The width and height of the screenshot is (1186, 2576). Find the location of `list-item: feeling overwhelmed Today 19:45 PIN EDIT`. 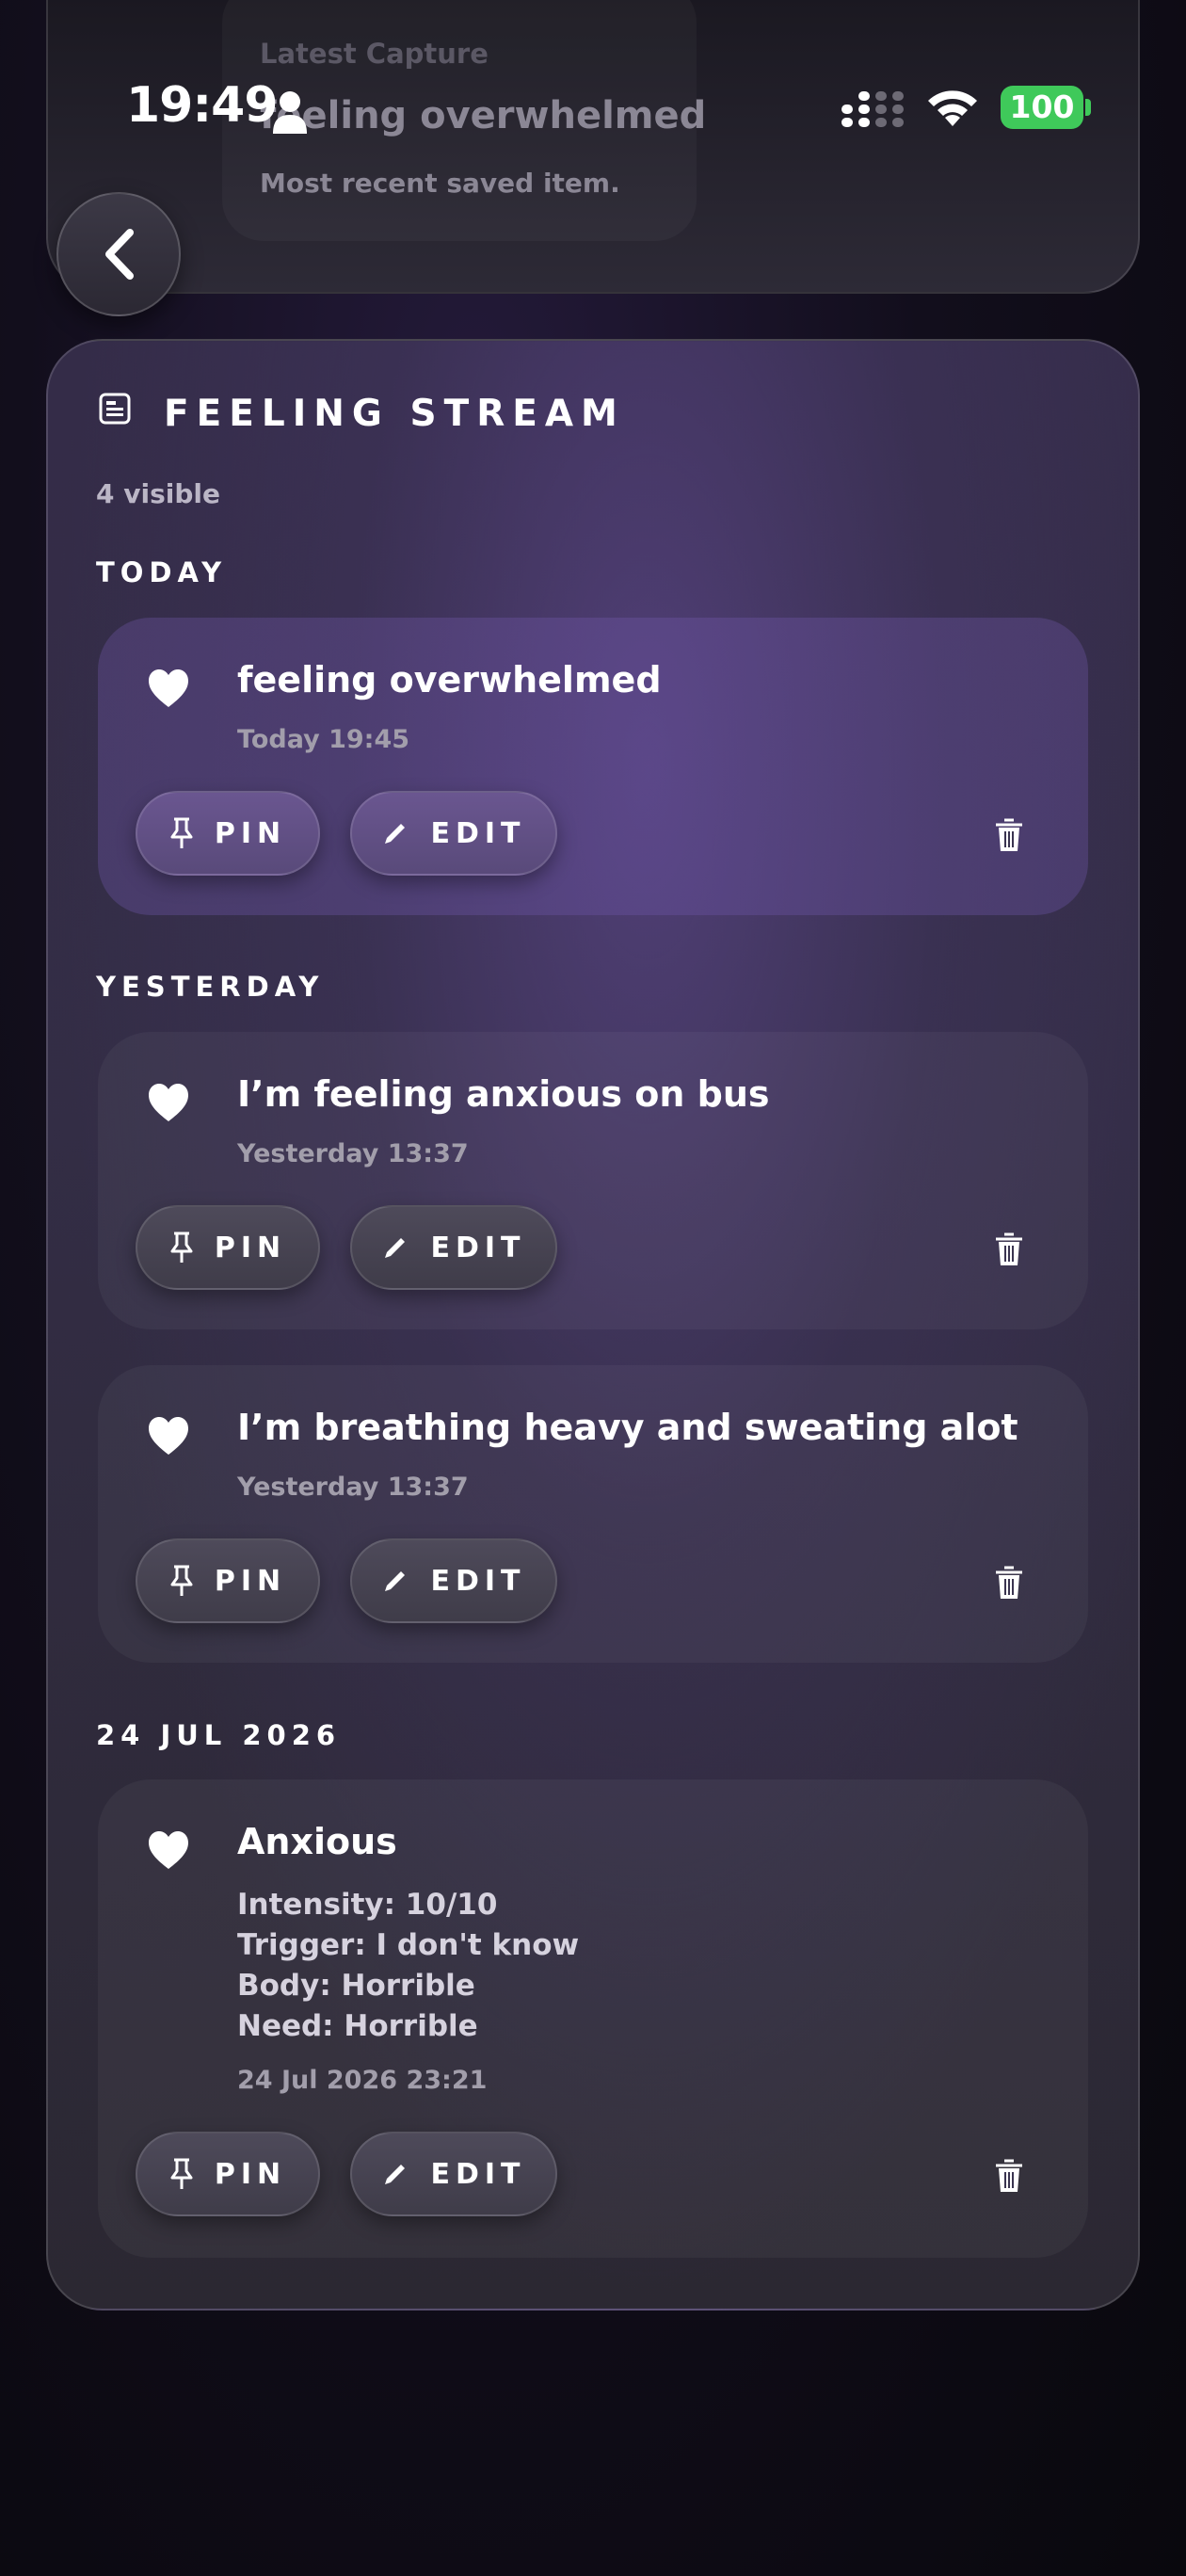

list-item: feeling overwhelmed Today 19:45 PIN EDIT is located at coordinates (593, 766).